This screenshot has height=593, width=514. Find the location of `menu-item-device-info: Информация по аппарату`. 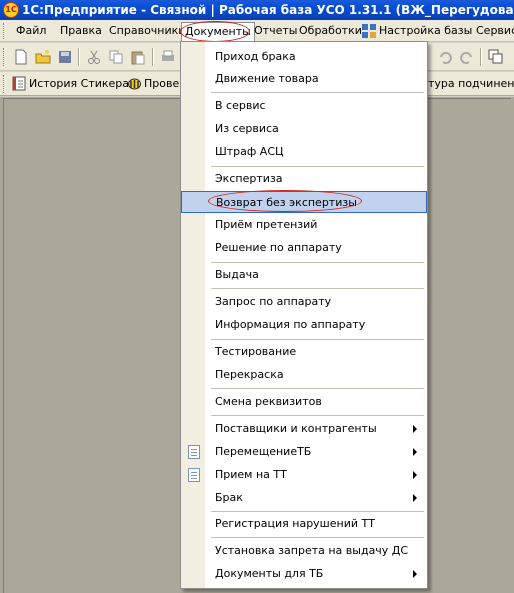

menu-item-device-info: Информация по аппарату is located at coordinates (304, 325).